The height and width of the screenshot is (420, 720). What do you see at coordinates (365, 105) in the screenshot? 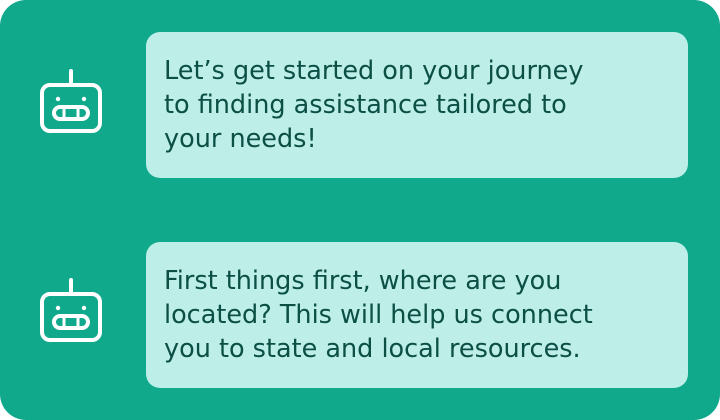
I see `message-line: to finding assistance tailored to` at bounding box center [365, 105].